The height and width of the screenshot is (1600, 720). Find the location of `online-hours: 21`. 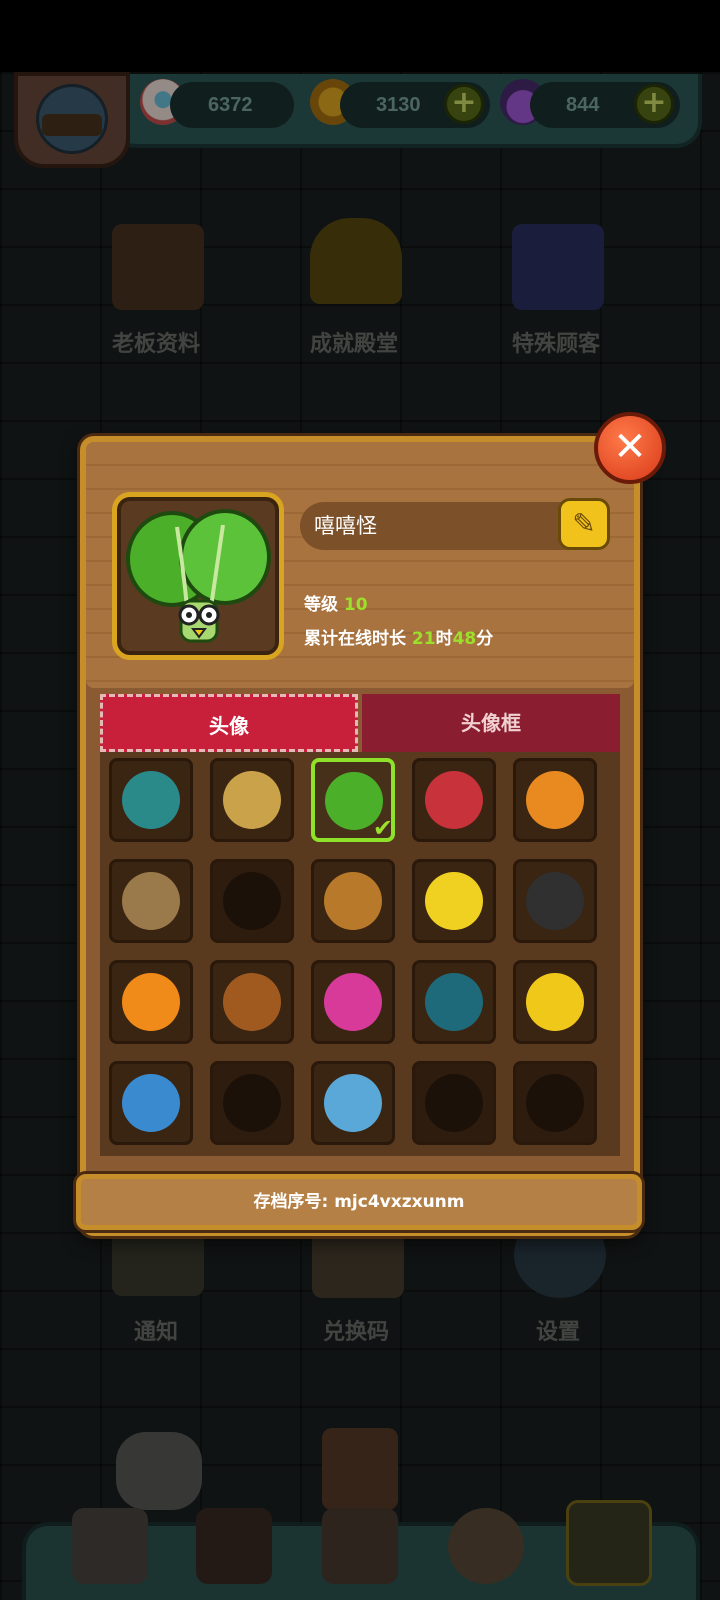

online-hours: 21 is located at coordinates (423, 639).